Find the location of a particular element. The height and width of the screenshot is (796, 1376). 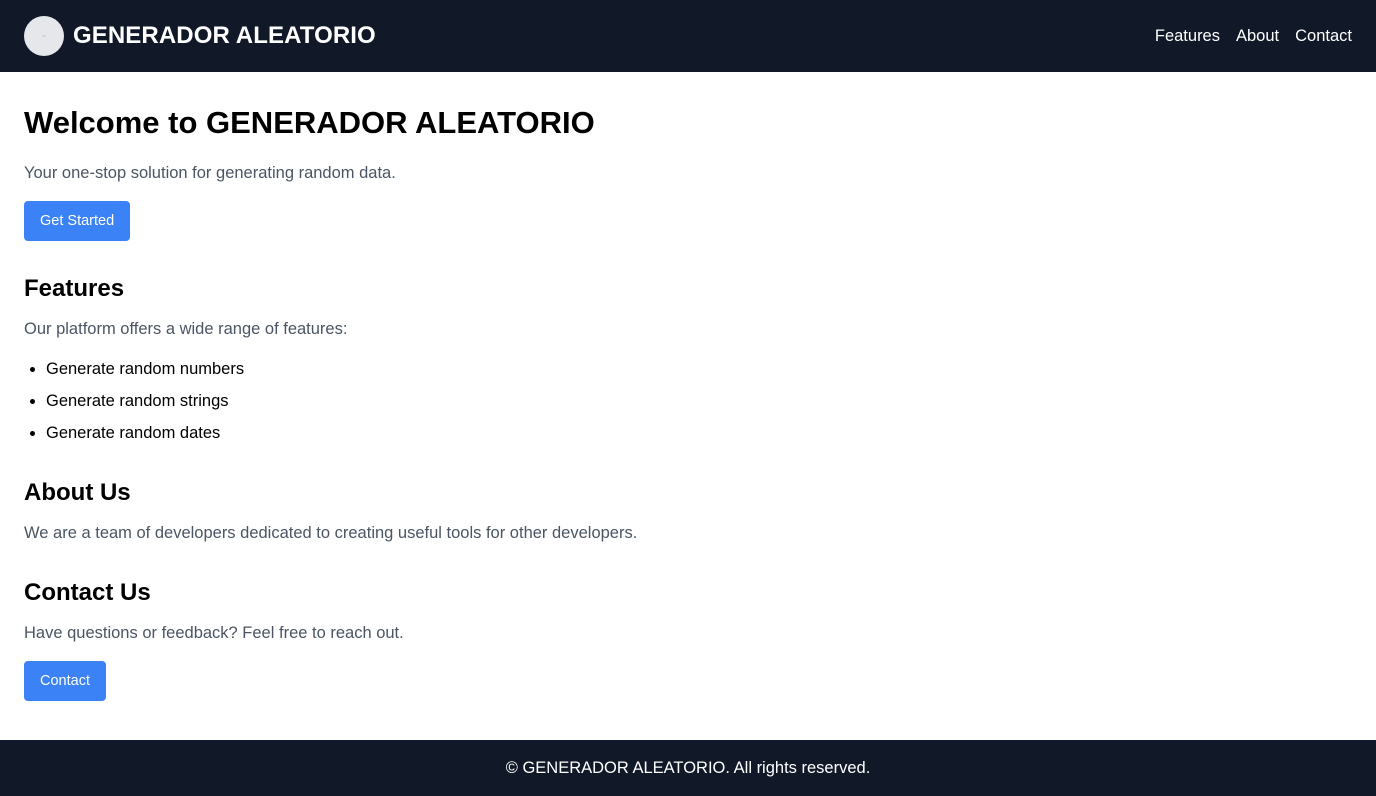

hero-title: Welcome to GENERADOR ALEATORIO is located at coordinates (309, 122).